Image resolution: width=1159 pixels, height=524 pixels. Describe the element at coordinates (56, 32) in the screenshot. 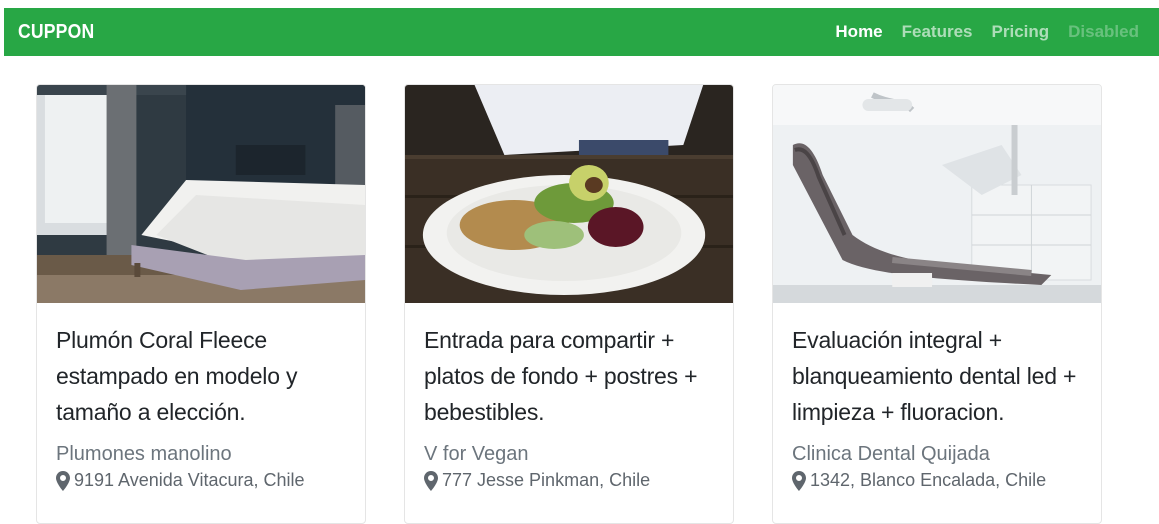

I see `brand-logo: CUPPON` at that location.